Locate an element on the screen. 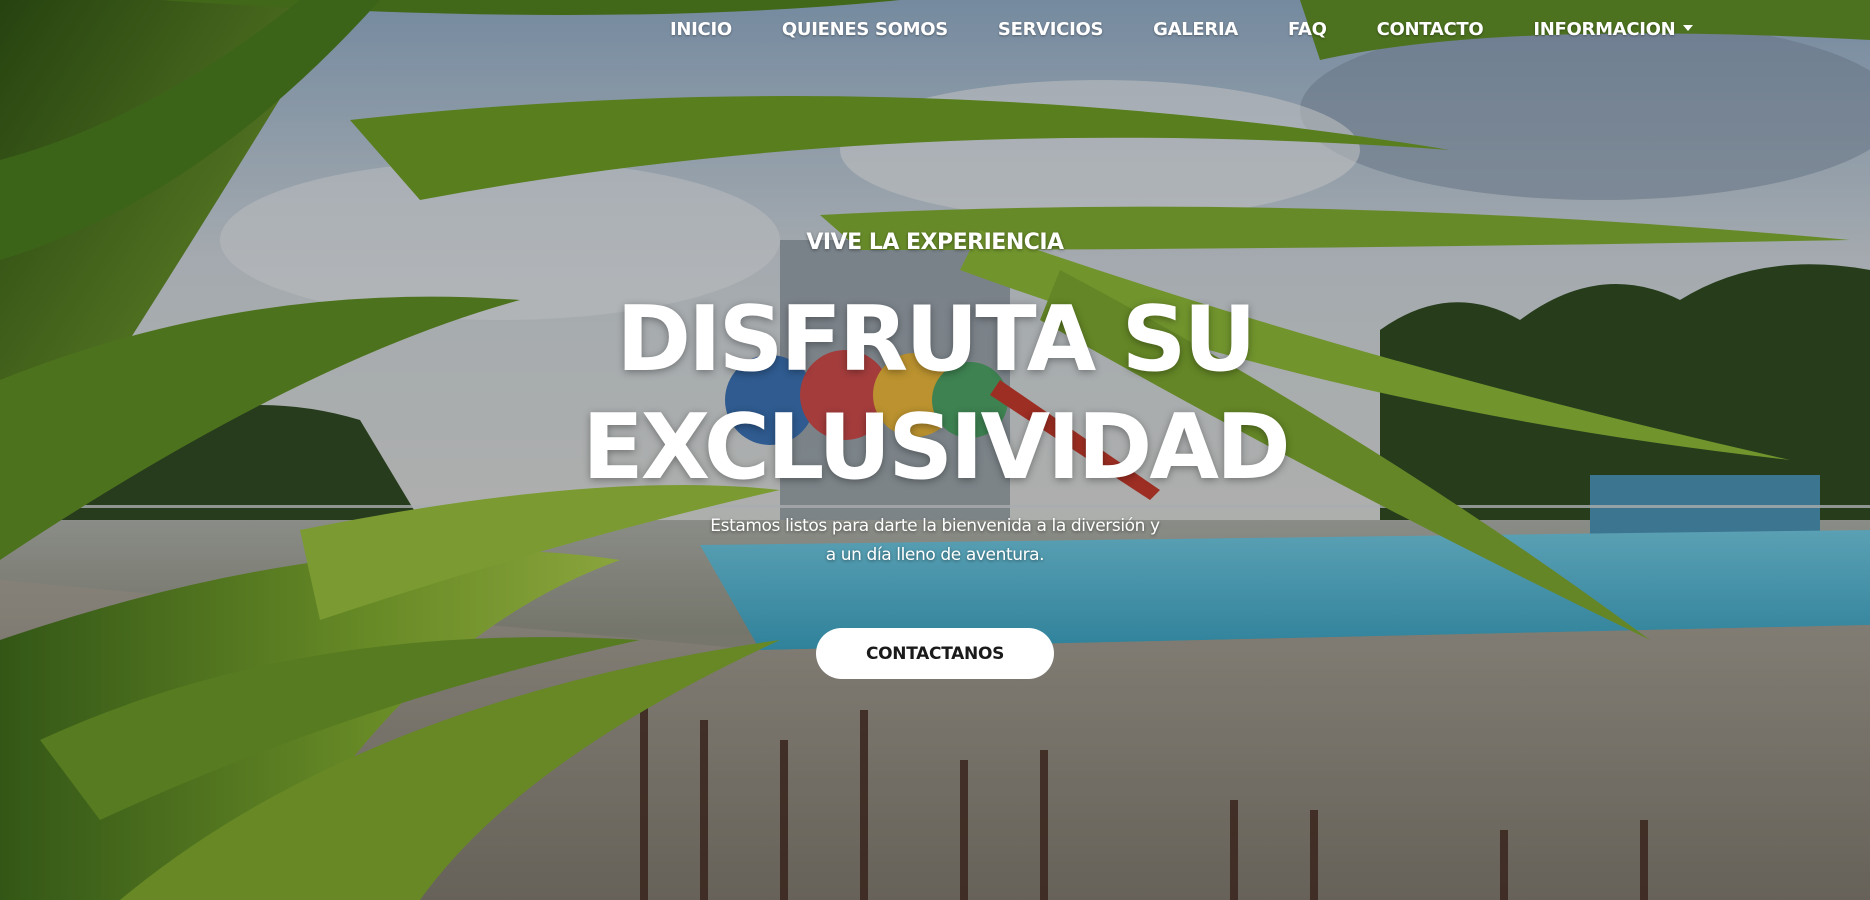  hero-headline-line-2: EXCLUSIVIDAD is located at coordinates (936, 447).